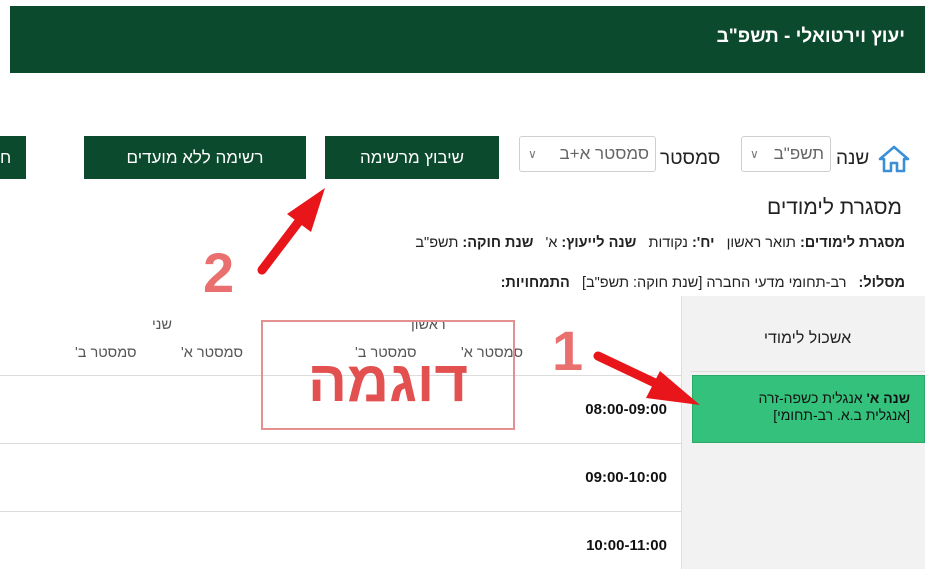 Image resolution: width=925 pixels, height=569 pixels. I want to click on course-name: אנגלית כשפה-זרה, so click(810, 398).